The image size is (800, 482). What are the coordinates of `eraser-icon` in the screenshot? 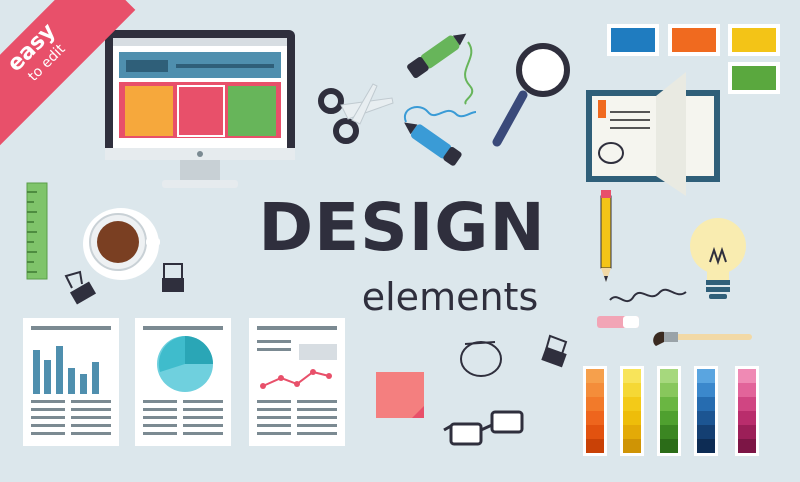 It's located at (618, 322).